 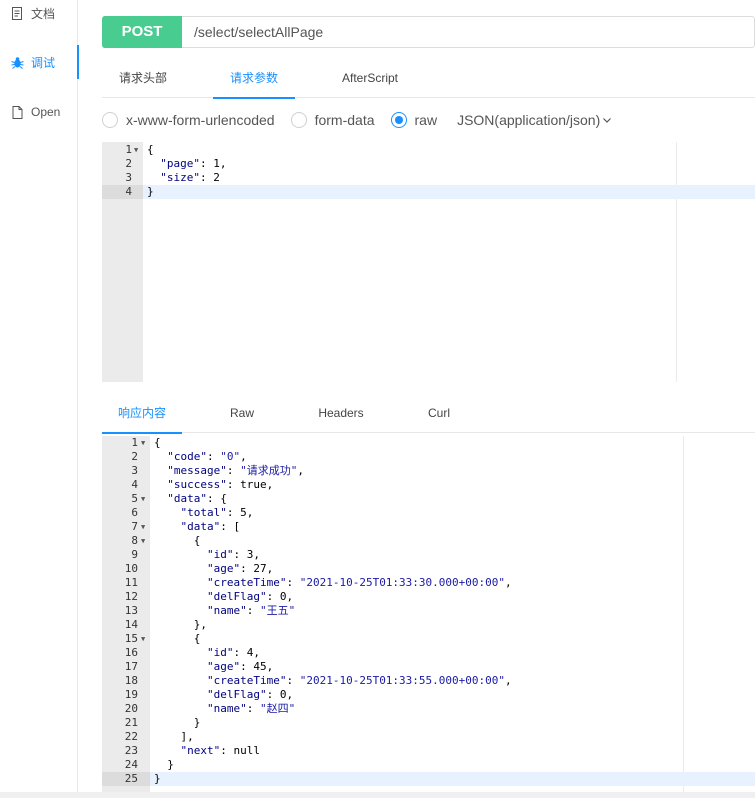 I want to click on code-line: 9 "id": 3,, so click(x=428, y=555).